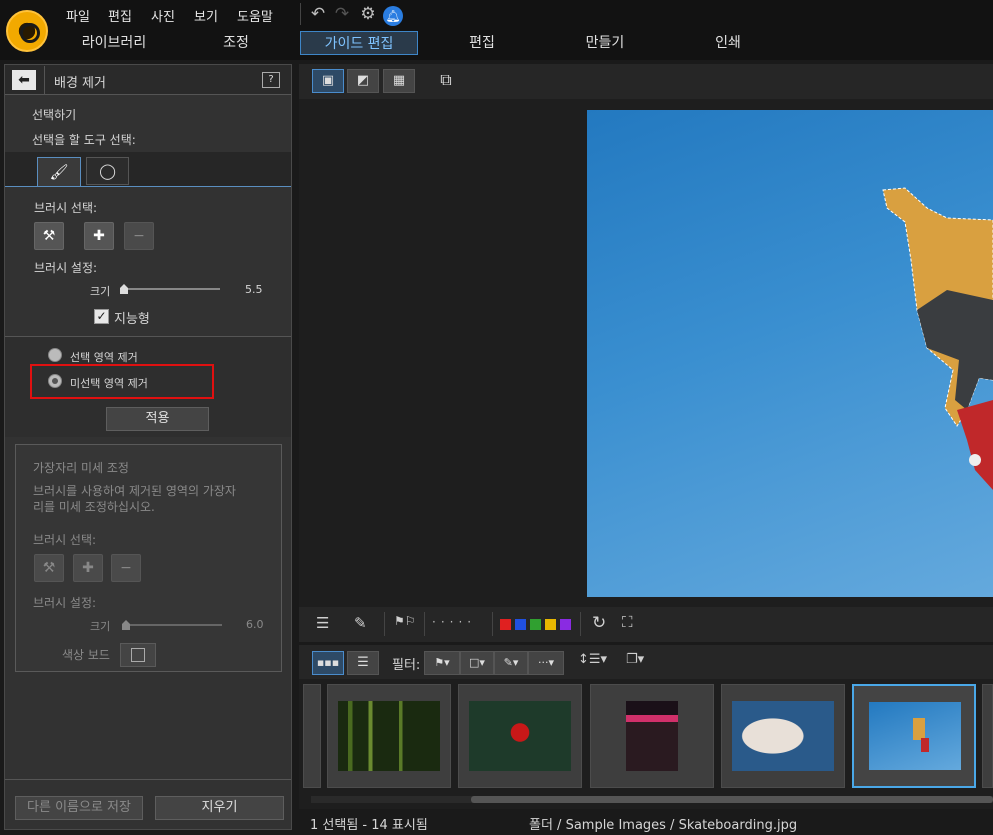 The width and height of the screenshot is (993, 835). Describe the element at coordinates (312, 736) in the screenshot. I see `thumbnail-partial` at that location.